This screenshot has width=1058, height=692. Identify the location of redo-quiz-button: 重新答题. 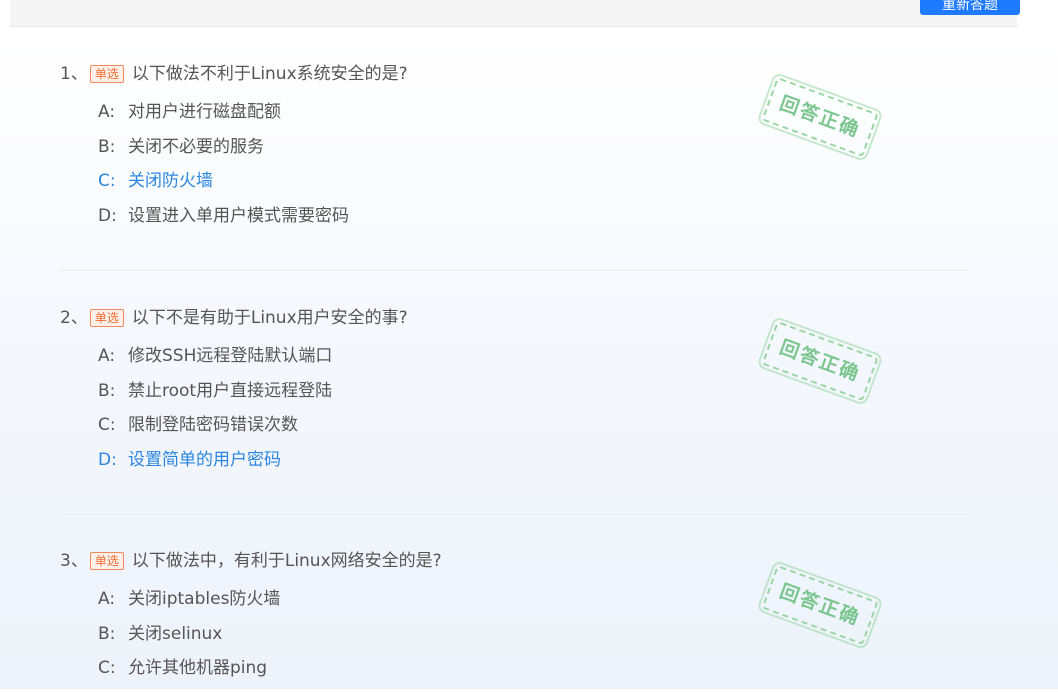
(970, 7).